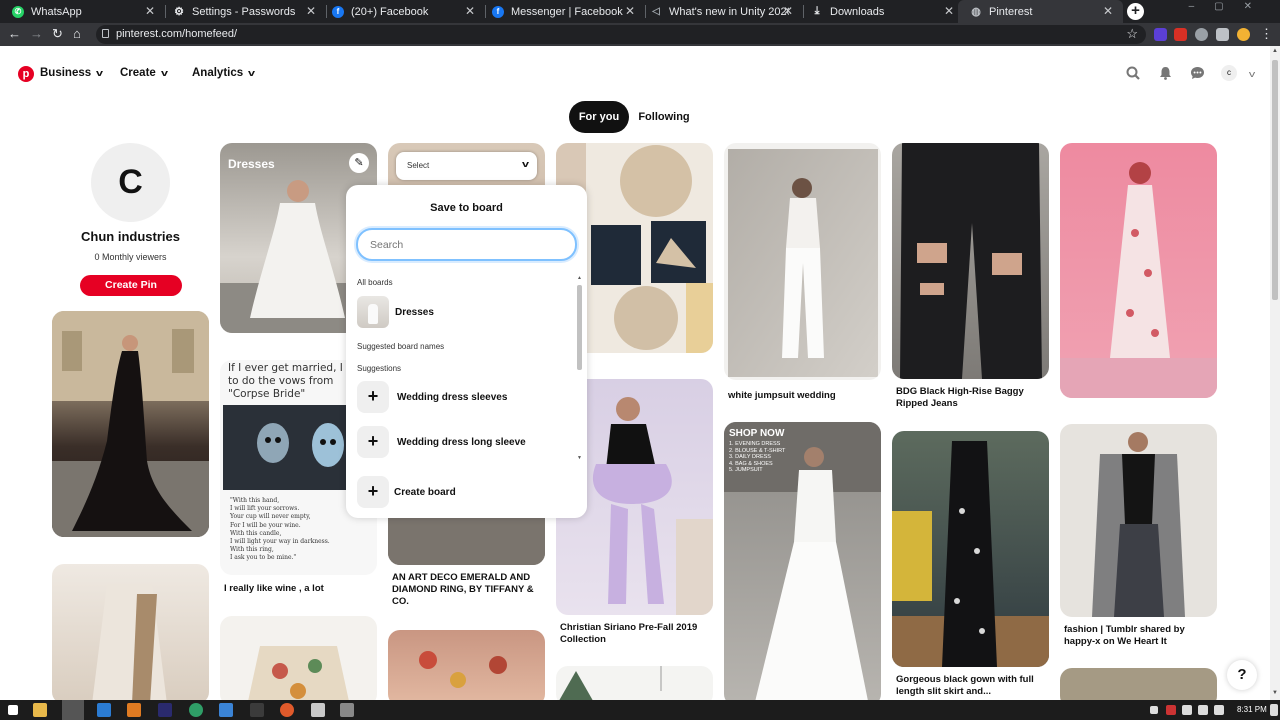 The height and width of the screenshot is (720, 1280). I want to click on tab-unity: ◁ What's new in Unity 2020.2.1 - U ✕, so click(720, 11).